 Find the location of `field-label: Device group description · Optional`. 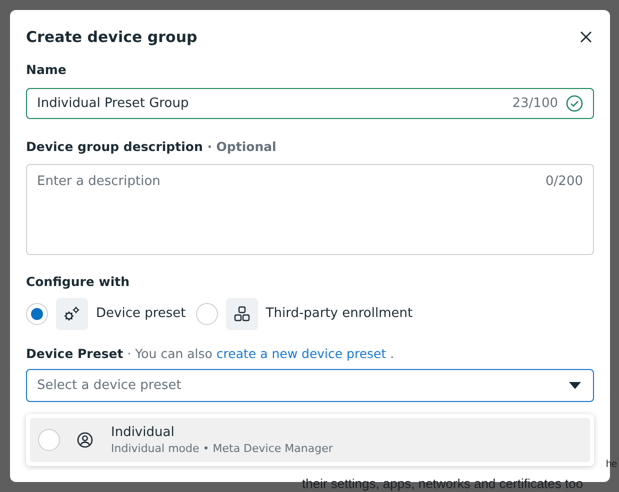

field-label: Device group description · Optional is located at coordinates (152, 147).